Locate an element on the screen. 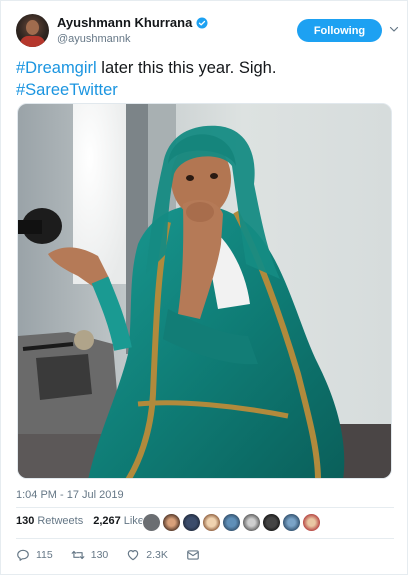  user-handle: @ayushmannk is located at coordinates (94, 39).